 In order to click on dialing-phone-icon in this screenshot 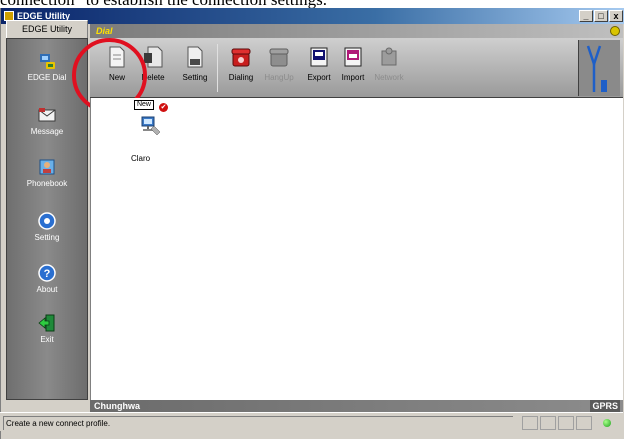, I will do `click(241, 57)`.